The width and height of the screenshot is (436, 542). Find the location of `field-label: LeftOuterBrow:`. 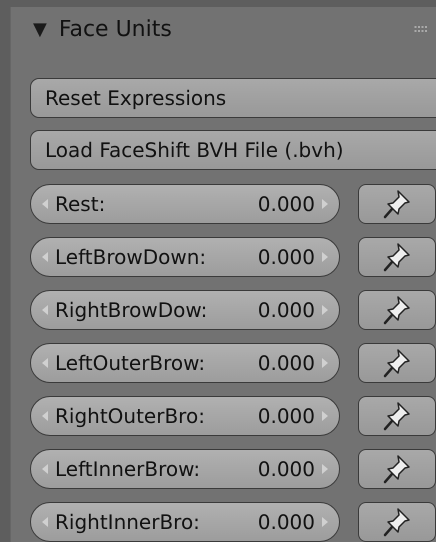

field-label: LeftOuterBrow: is located at coordinates (130, 363).